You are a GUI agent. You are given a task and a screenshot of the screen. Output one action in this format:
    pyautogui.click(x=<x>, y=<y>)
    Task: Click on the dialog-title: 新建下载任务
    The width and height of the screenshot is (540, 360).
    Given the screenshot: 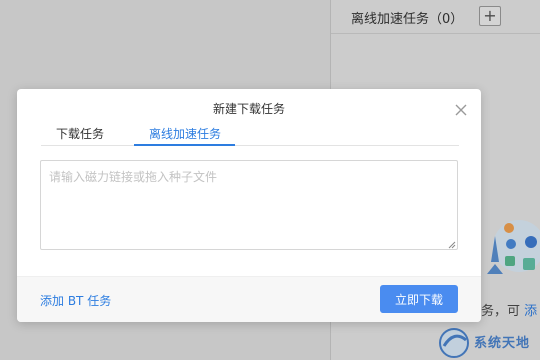 What is the action you would take?
    pyautogui.click(x=248, y=109)
    